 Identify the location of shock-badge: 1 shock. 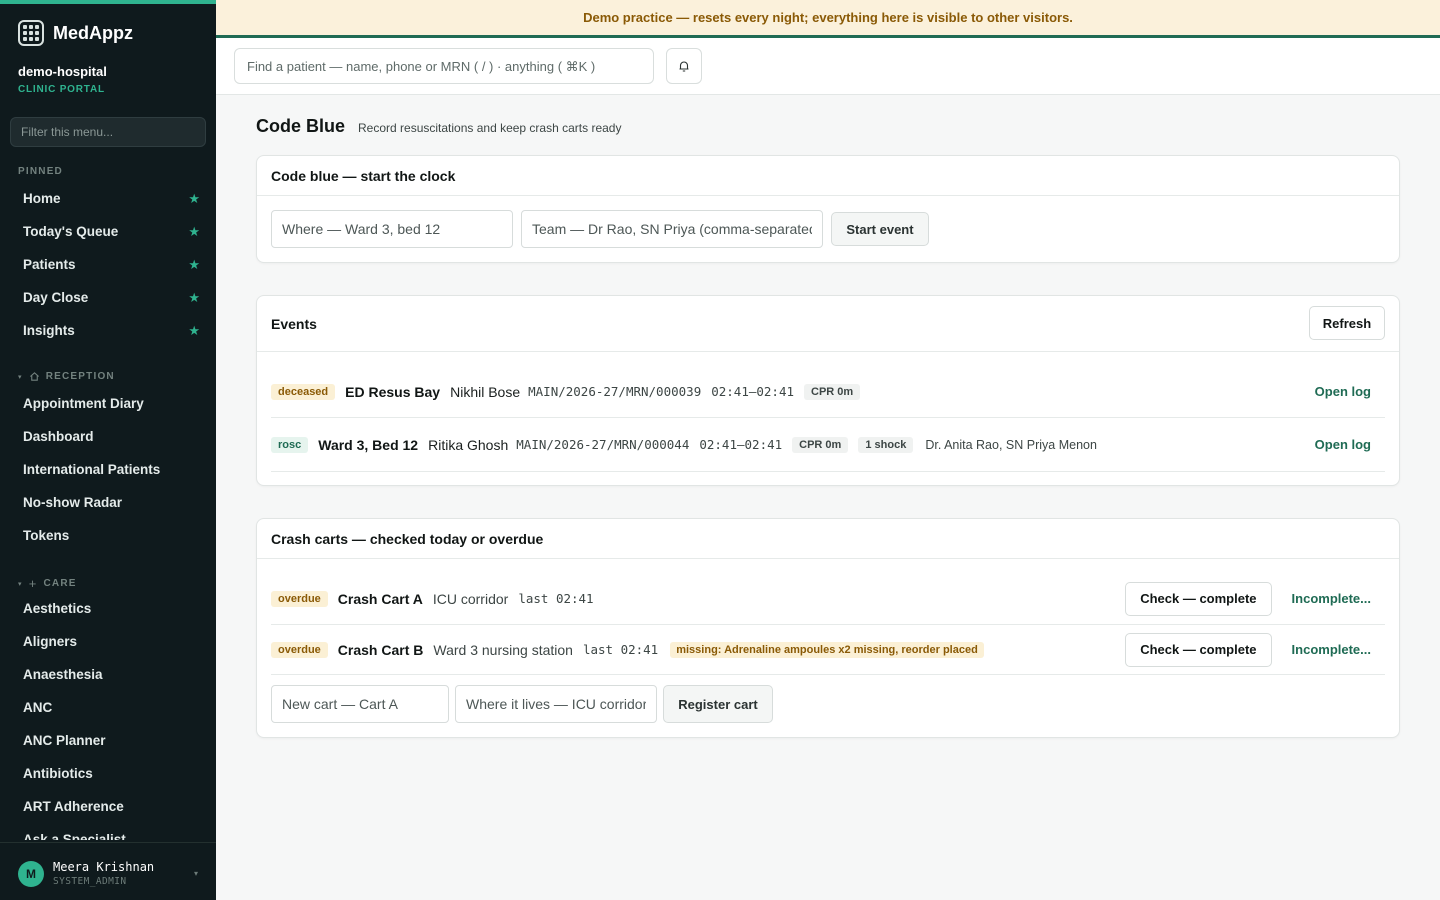
(886, 444).